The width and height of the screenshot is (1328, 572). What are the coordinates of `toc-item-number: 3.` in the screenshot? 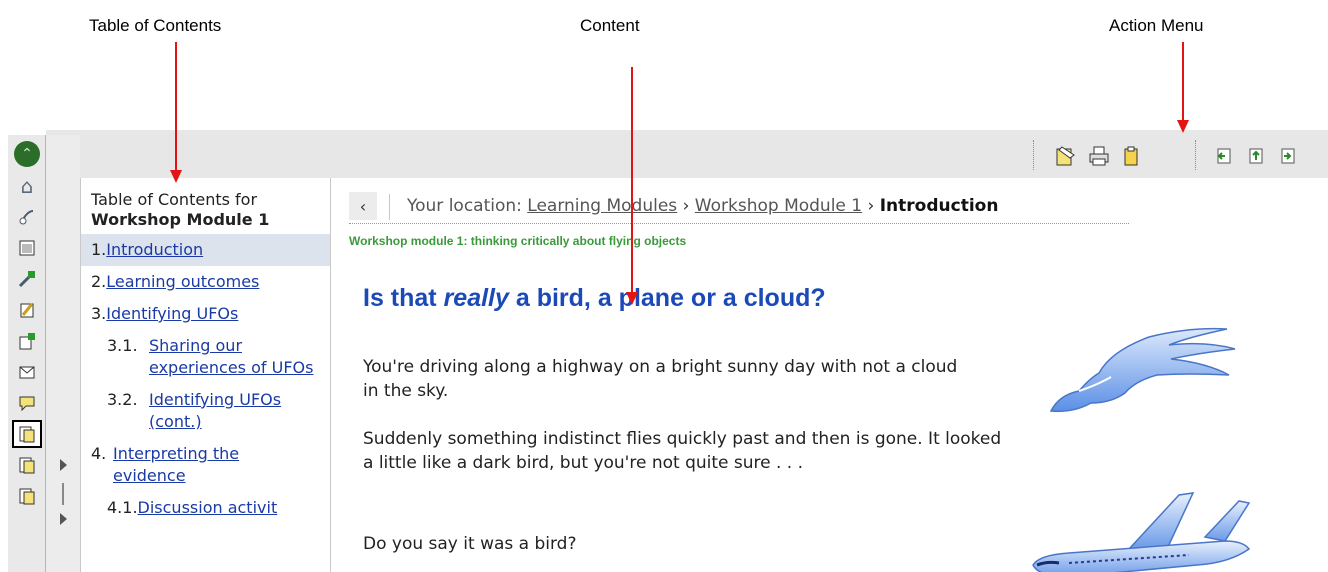 It's located at (99, 313).